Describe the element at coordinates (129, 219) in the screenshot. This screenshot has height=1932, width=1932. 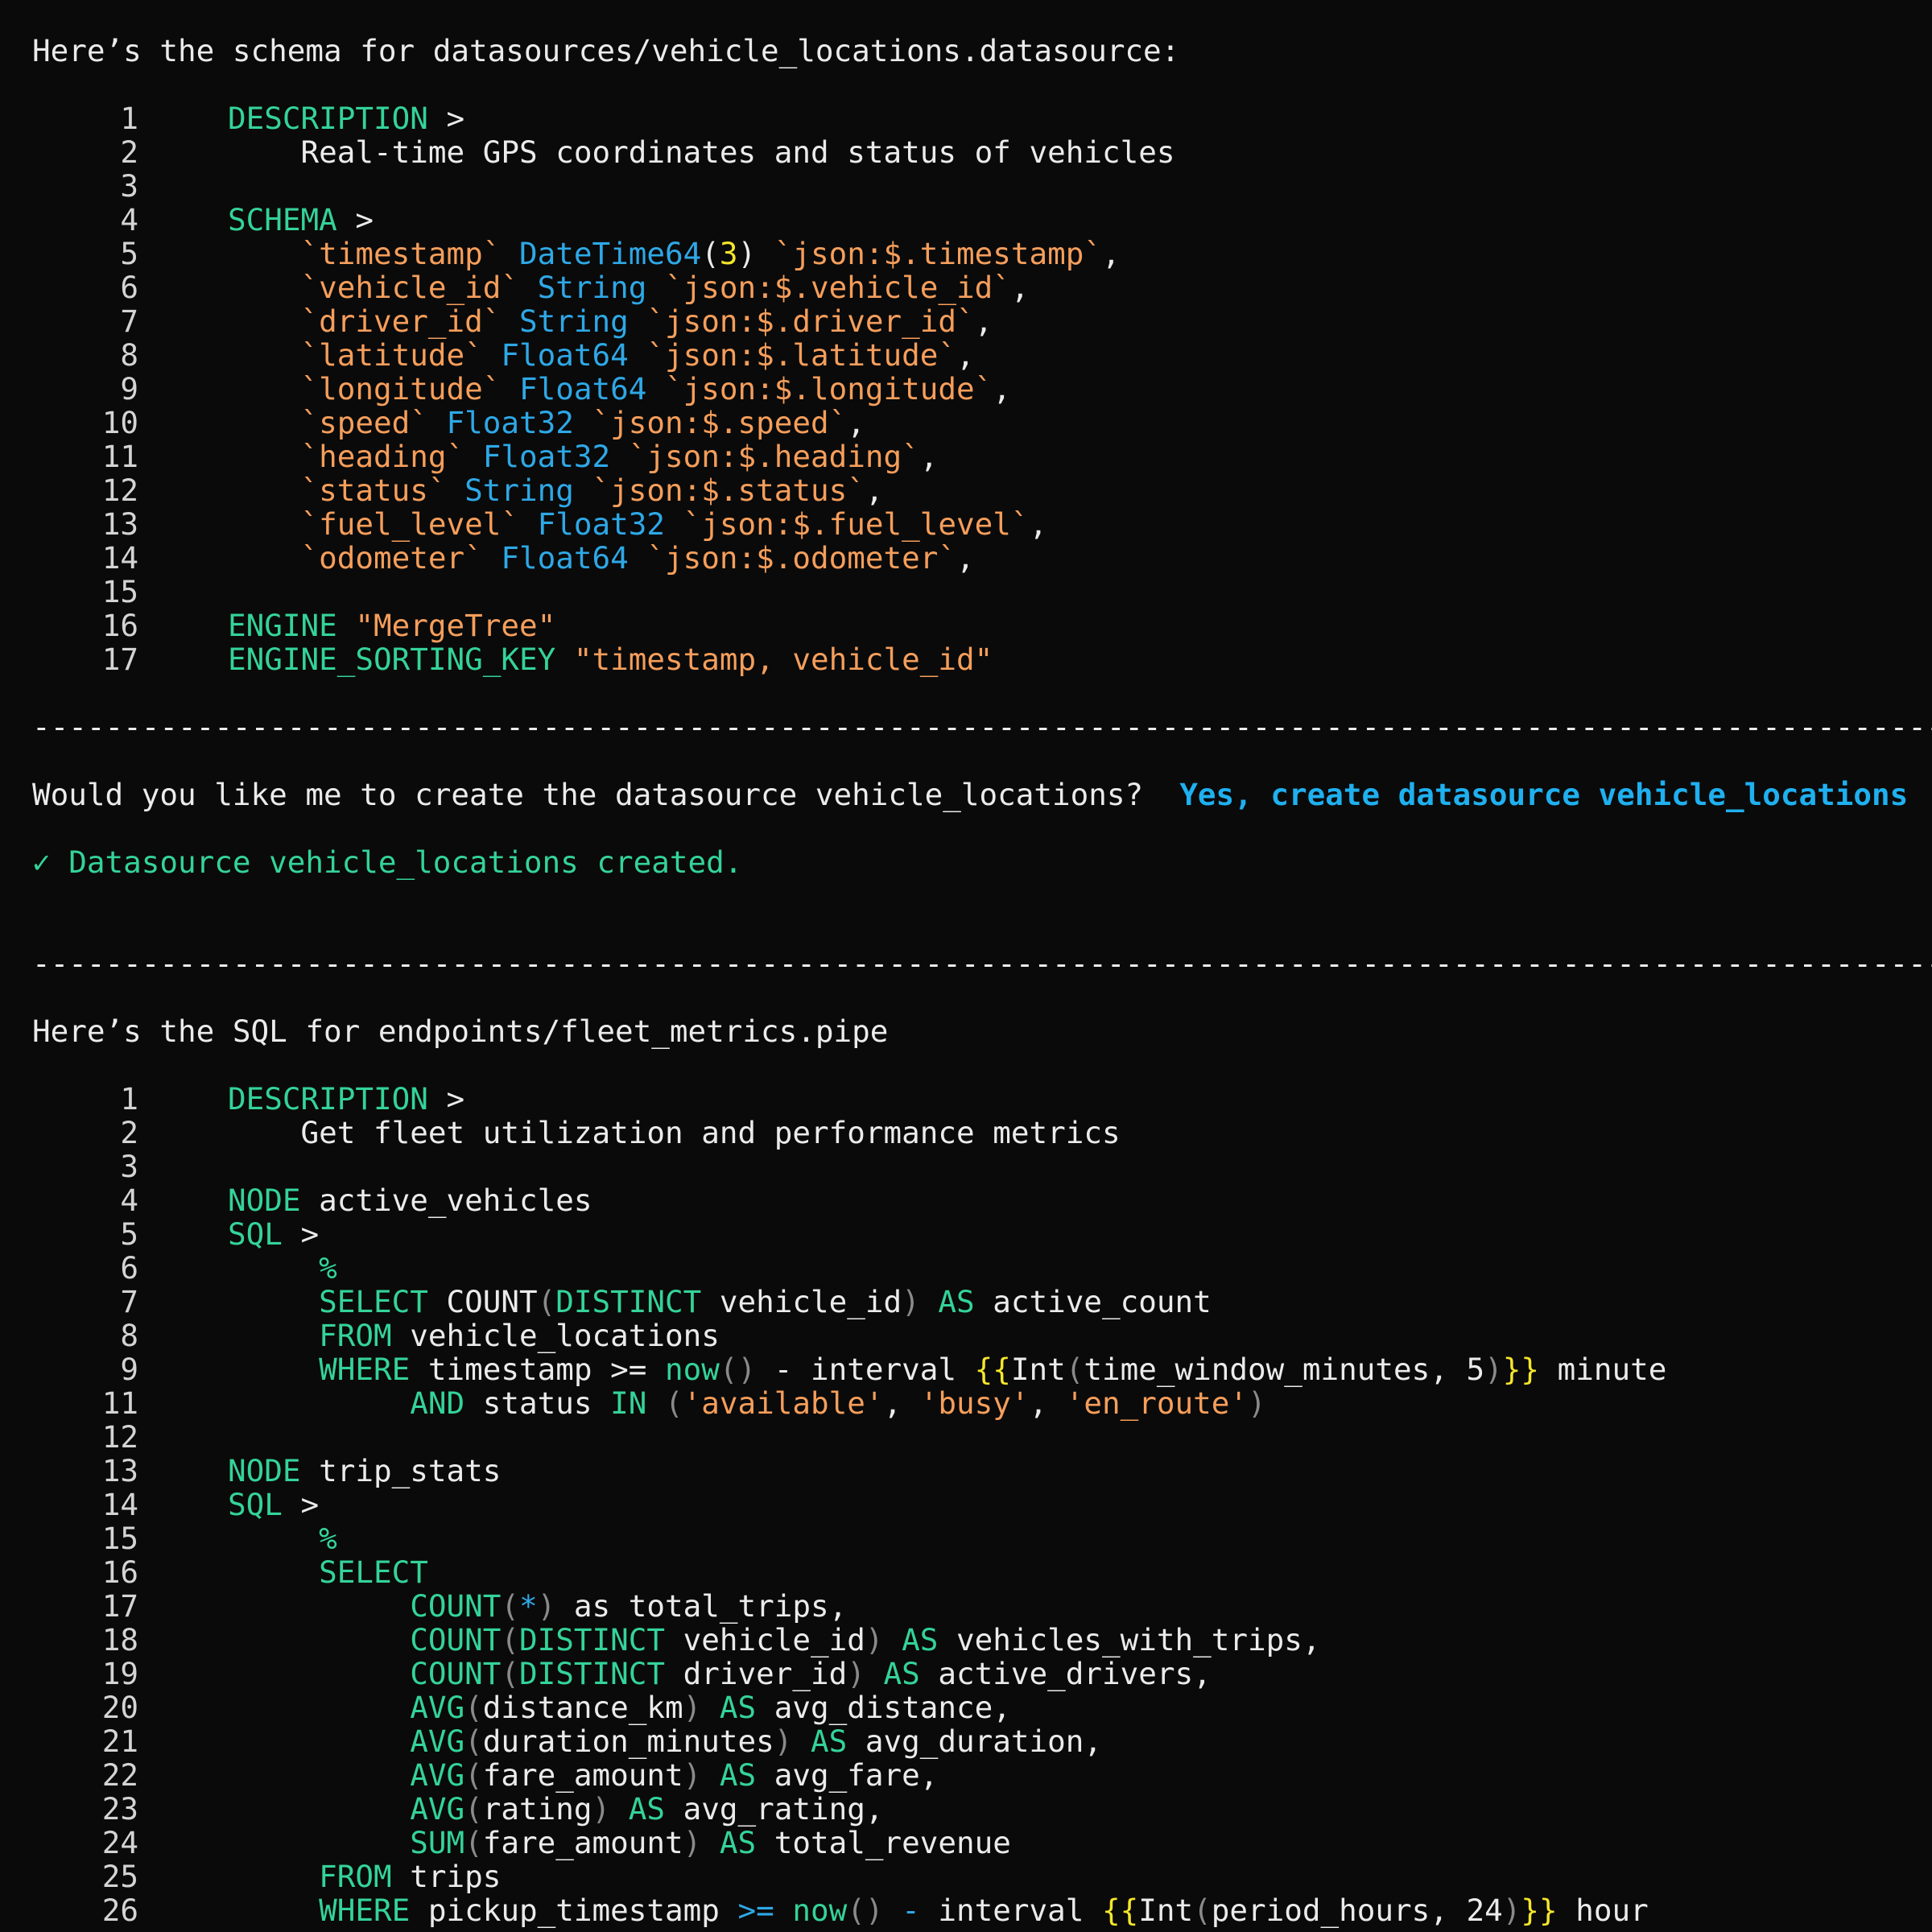
I see `line-number: 4` at that location.